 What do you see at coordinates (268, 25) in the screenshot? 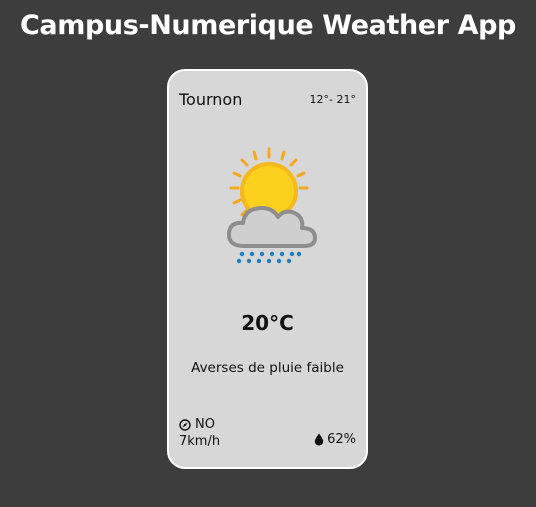
I see `app-title: Campus-Numerique Weather App` at bounding box center [268, 25].